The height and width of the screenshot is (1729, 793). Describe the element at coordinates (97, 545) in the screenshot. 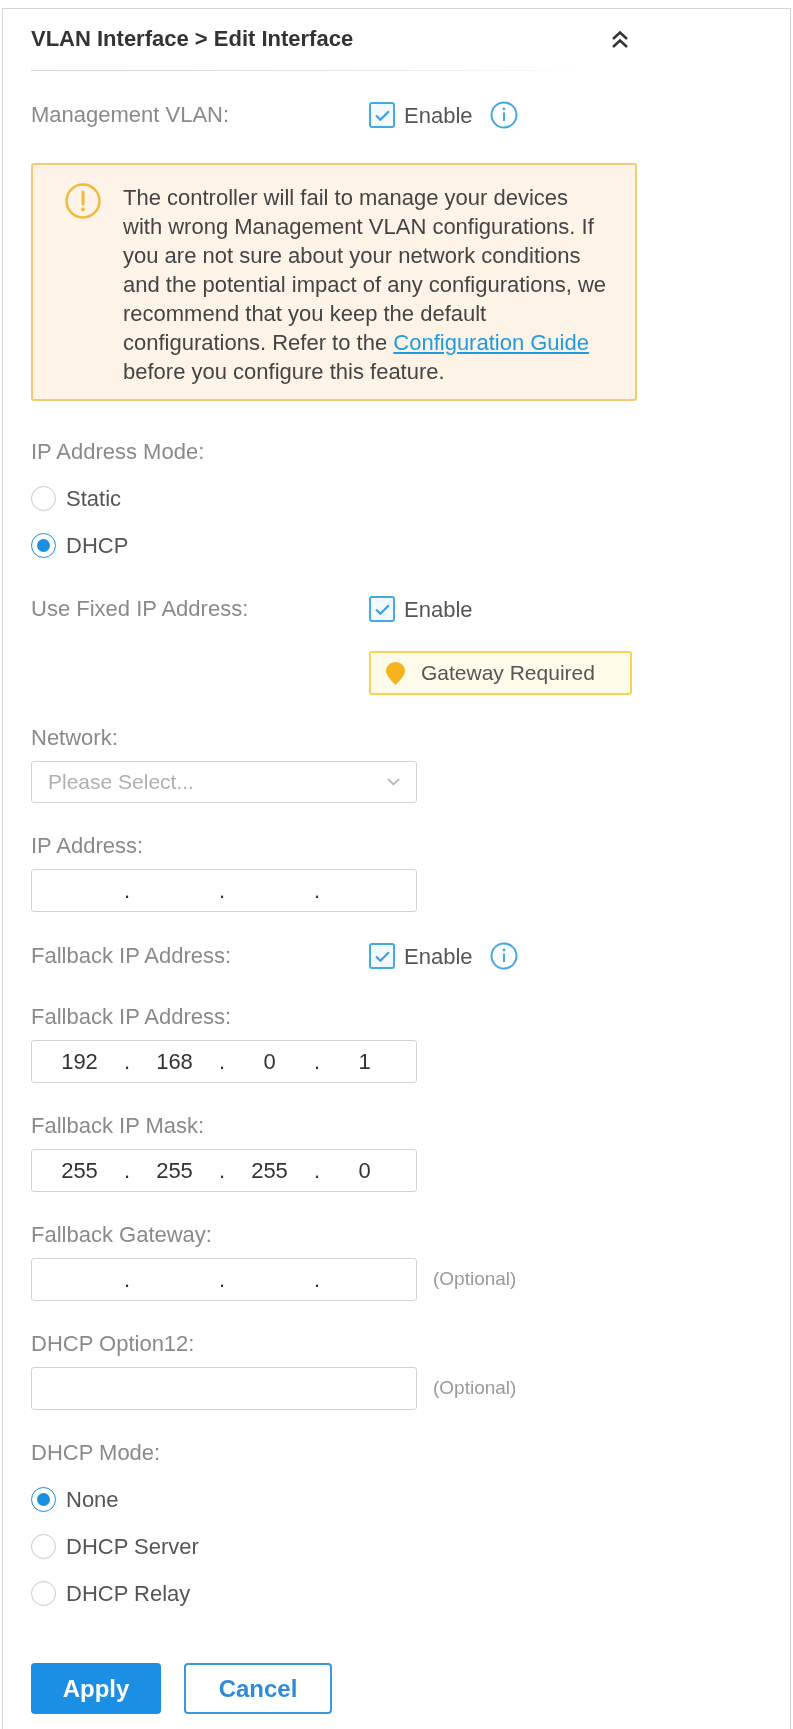

I see `option-label: DHCP` at that location.